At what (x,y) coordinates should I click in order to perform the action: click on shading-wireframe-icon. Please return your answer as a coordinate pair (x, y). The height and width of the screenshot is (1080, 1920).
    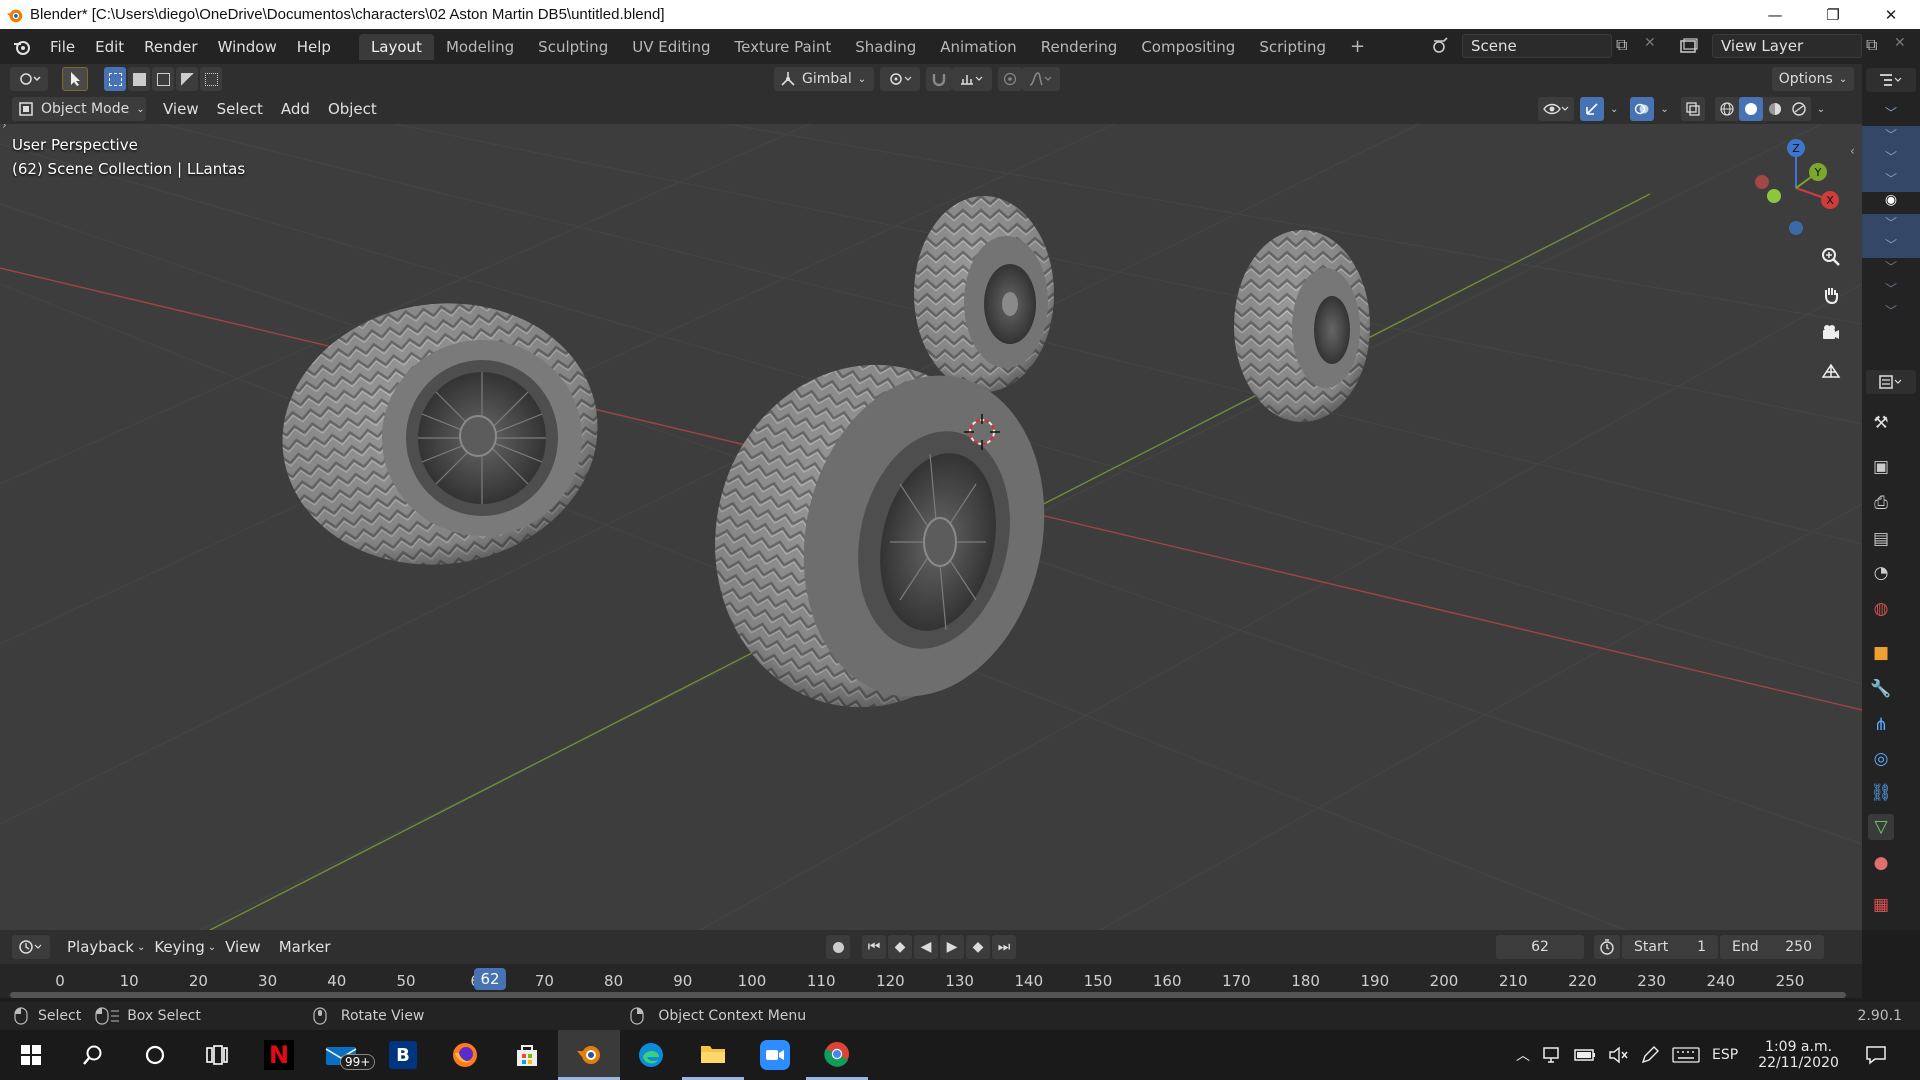
    Looking at the image, I should click on (1726, 109).